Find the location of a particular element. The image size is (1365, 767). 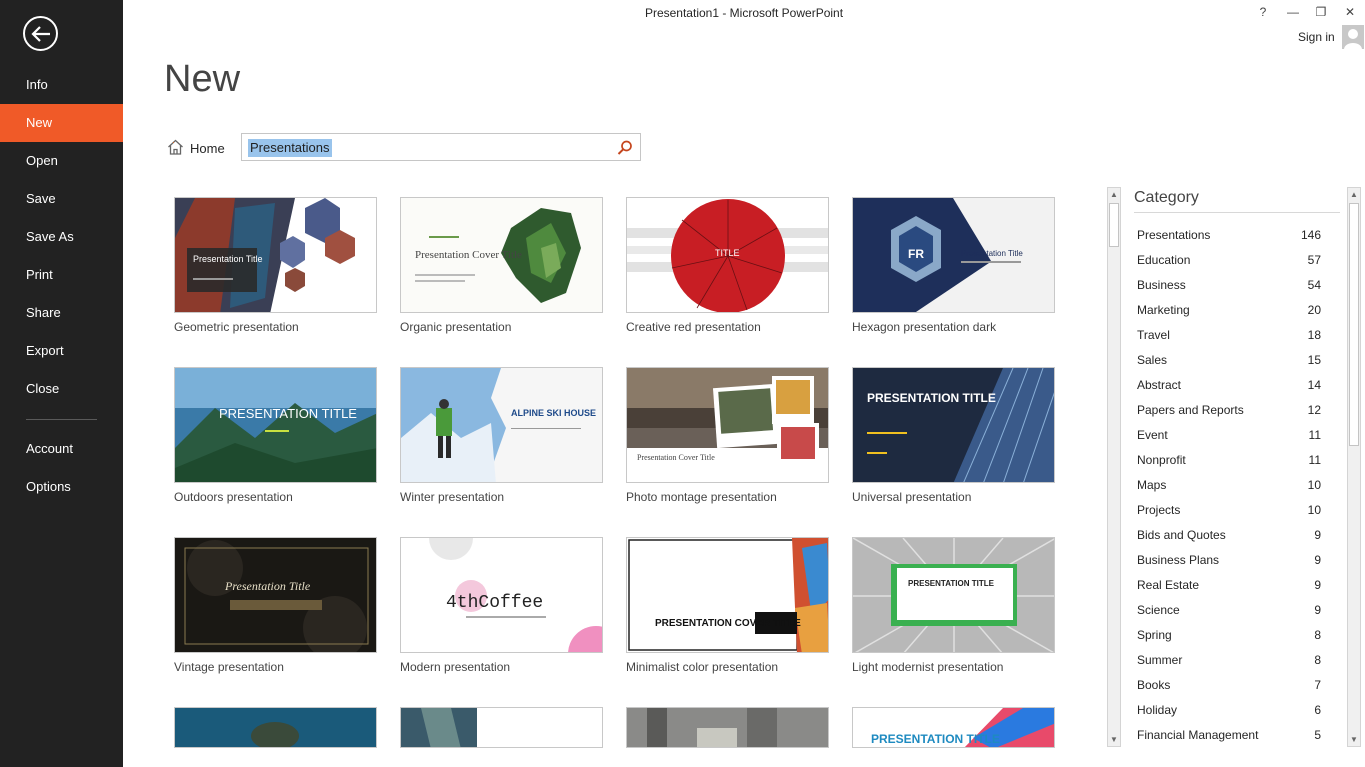

nav-export: Export is located at coordinates (61, 351).